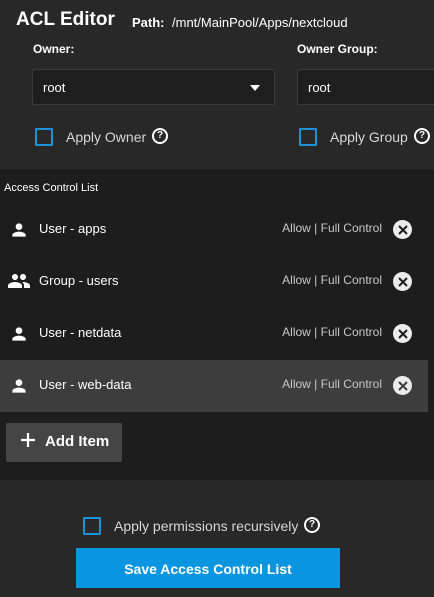 This screenshot has height=597, width=434. What do you see at coordinates (208, 568) in the screenshot?
I see `save-acl-button: Save Access Control List` at bounding box center [208, 568].